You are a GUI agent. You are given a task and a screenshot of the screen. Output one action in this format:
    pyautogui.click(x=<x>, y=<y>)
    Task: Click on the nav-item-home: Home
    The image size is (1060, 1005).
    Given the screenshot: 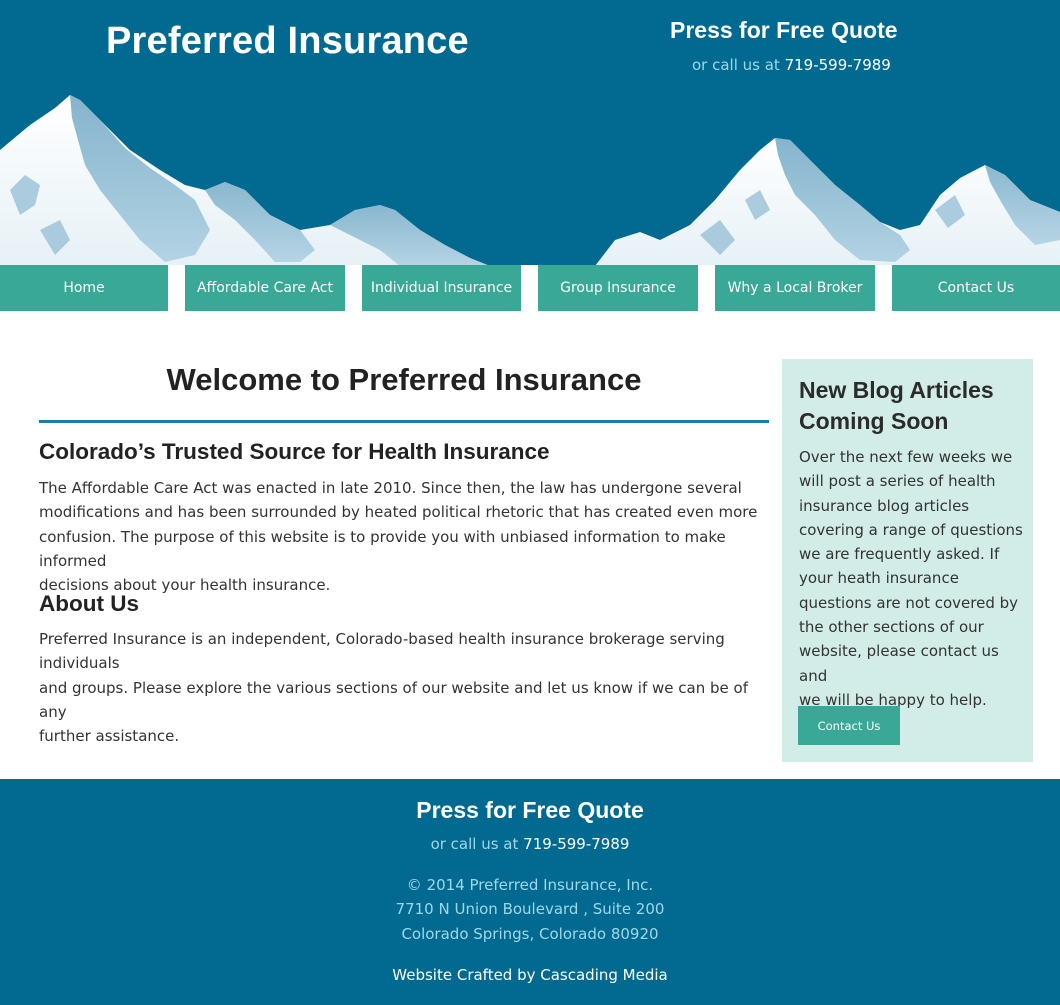 What is the action you would take?
    pyautogui.click(x=84, y=288)
    